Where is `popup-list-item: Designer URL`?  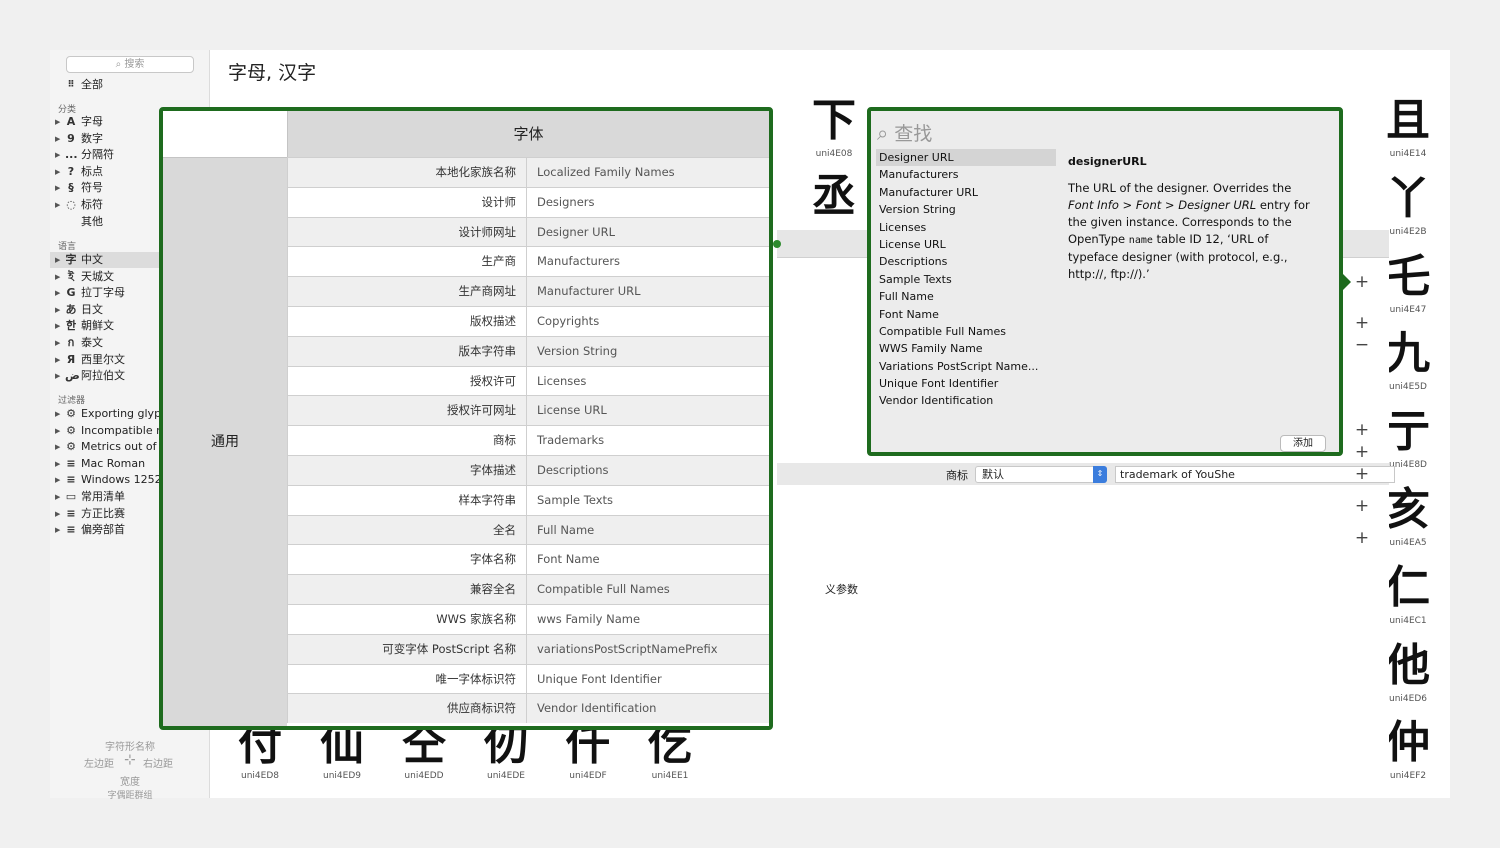 popup-list-item: Designer URL is located at coordinates (966, 158).